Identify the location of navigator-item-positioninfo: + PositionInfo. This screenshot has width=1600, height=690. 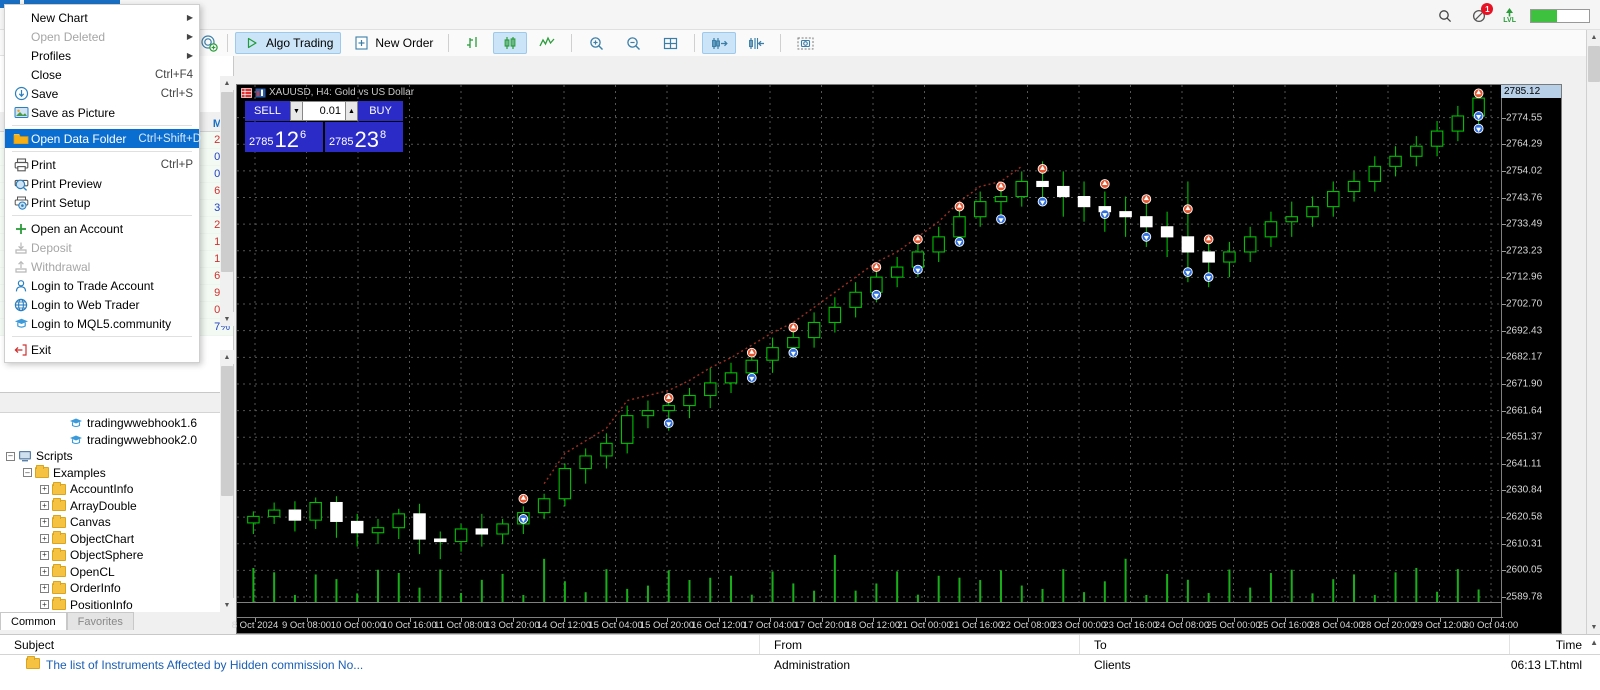
(118, 605).